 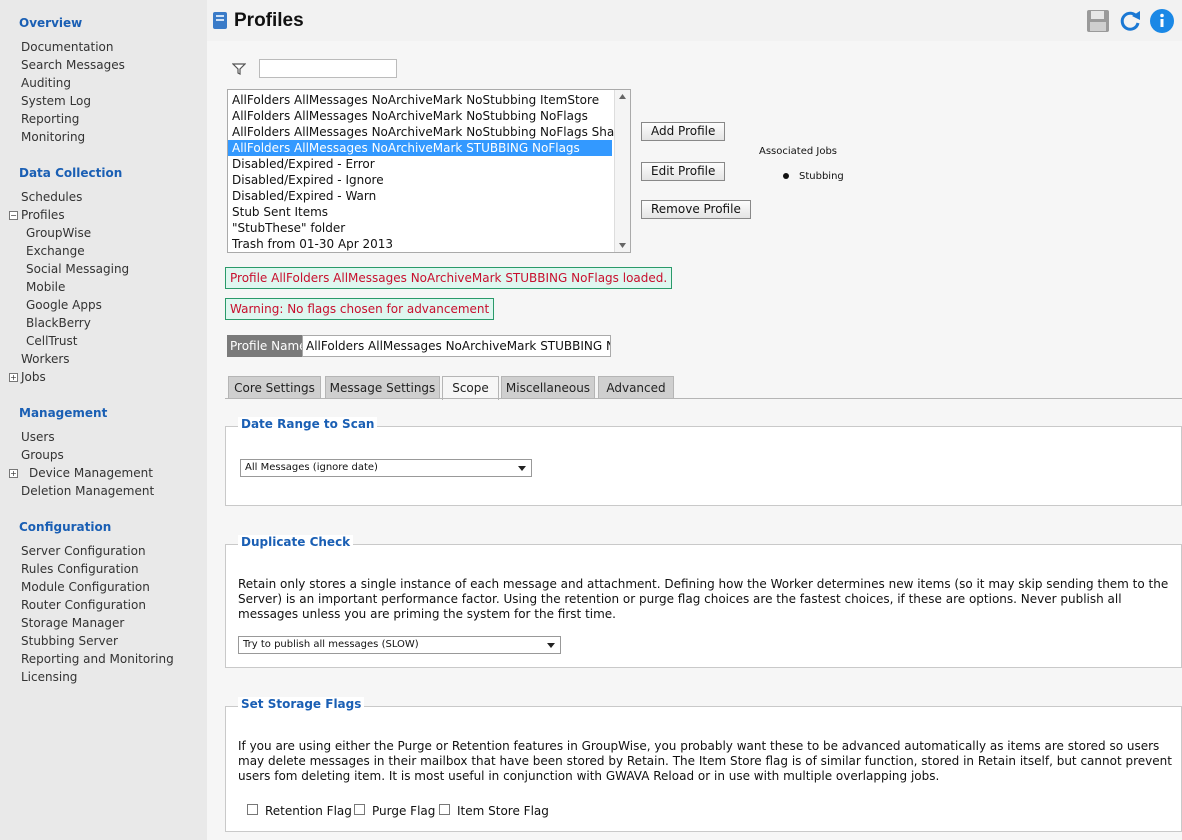 I want to click on profile-name-label: Profile Name, so click(x=268, y=346).